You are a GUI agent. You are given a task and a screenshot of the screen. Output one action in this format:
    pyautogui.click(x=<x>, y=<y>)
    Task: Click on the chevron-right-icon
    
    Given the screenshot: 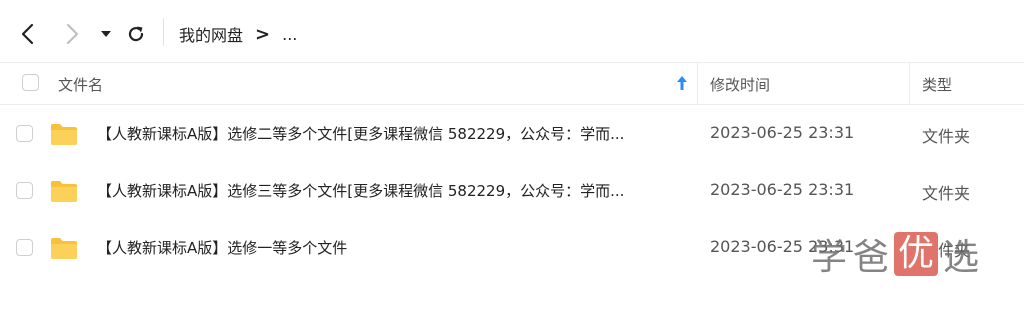 What is the action you would take?
    pyautogui.click(x=72, y=34)
    